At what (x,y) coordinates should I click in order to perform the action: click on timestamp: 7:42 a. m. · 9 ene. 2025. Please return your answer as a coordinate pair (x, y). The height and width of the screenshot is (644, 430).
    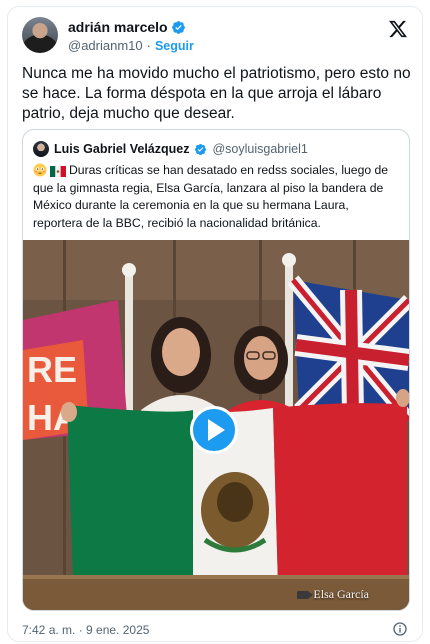
    Looking at the image, I should click on (85, 630).